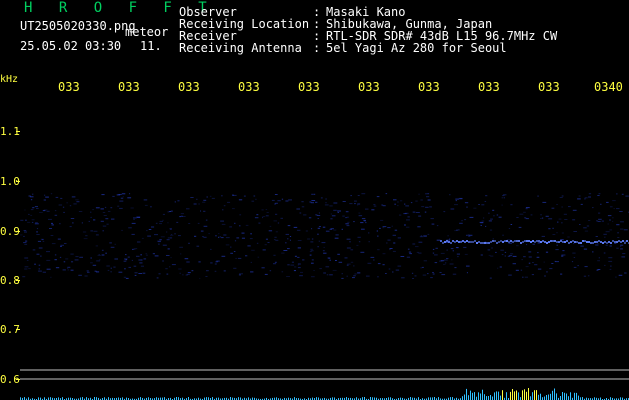 The height and width of the screenshot is (400, 629). I want to click on antenna-label: Receiving Antenna, so click(240, 48).